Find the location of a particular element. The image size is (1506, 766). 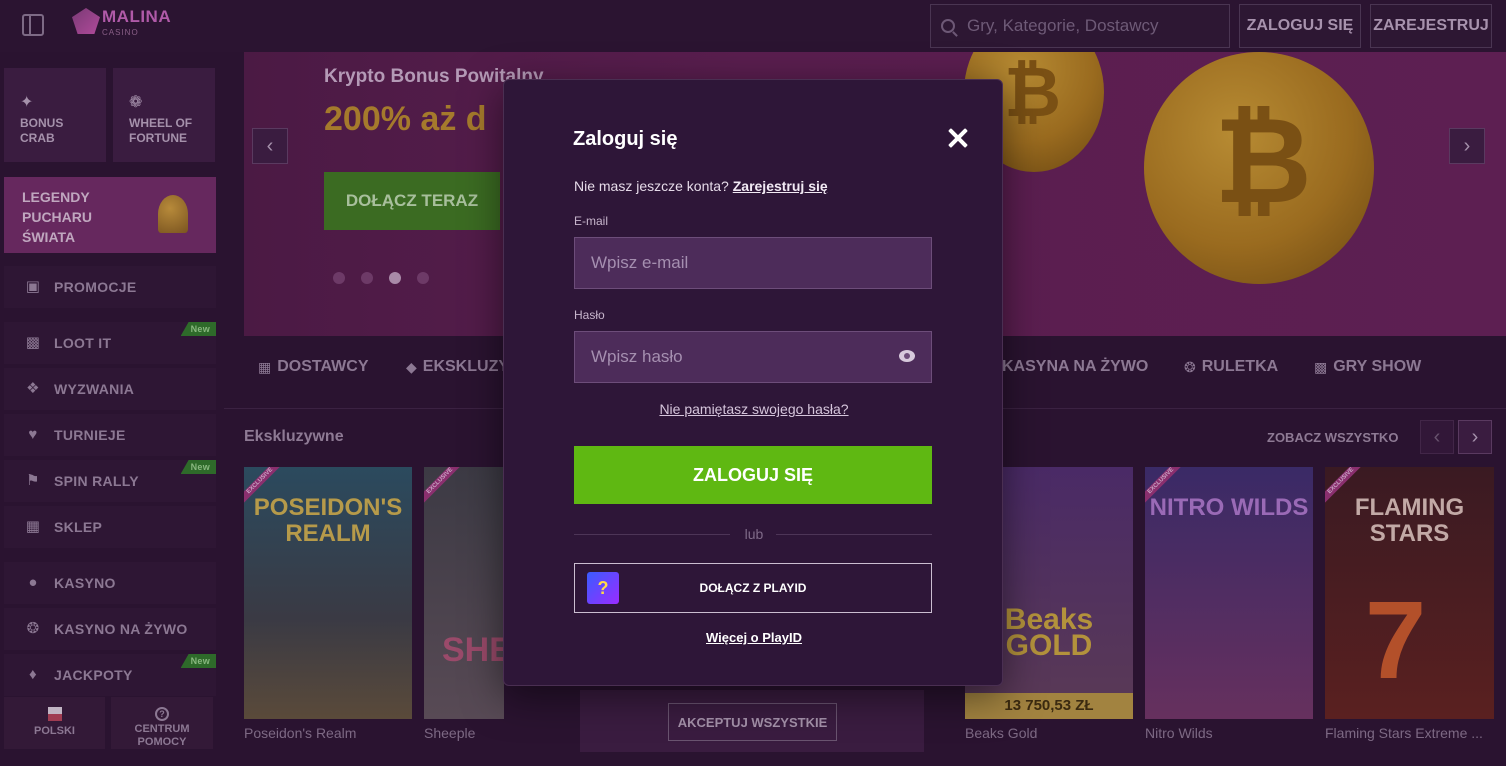

help-icon: ? is located at coordinates (162, 714).